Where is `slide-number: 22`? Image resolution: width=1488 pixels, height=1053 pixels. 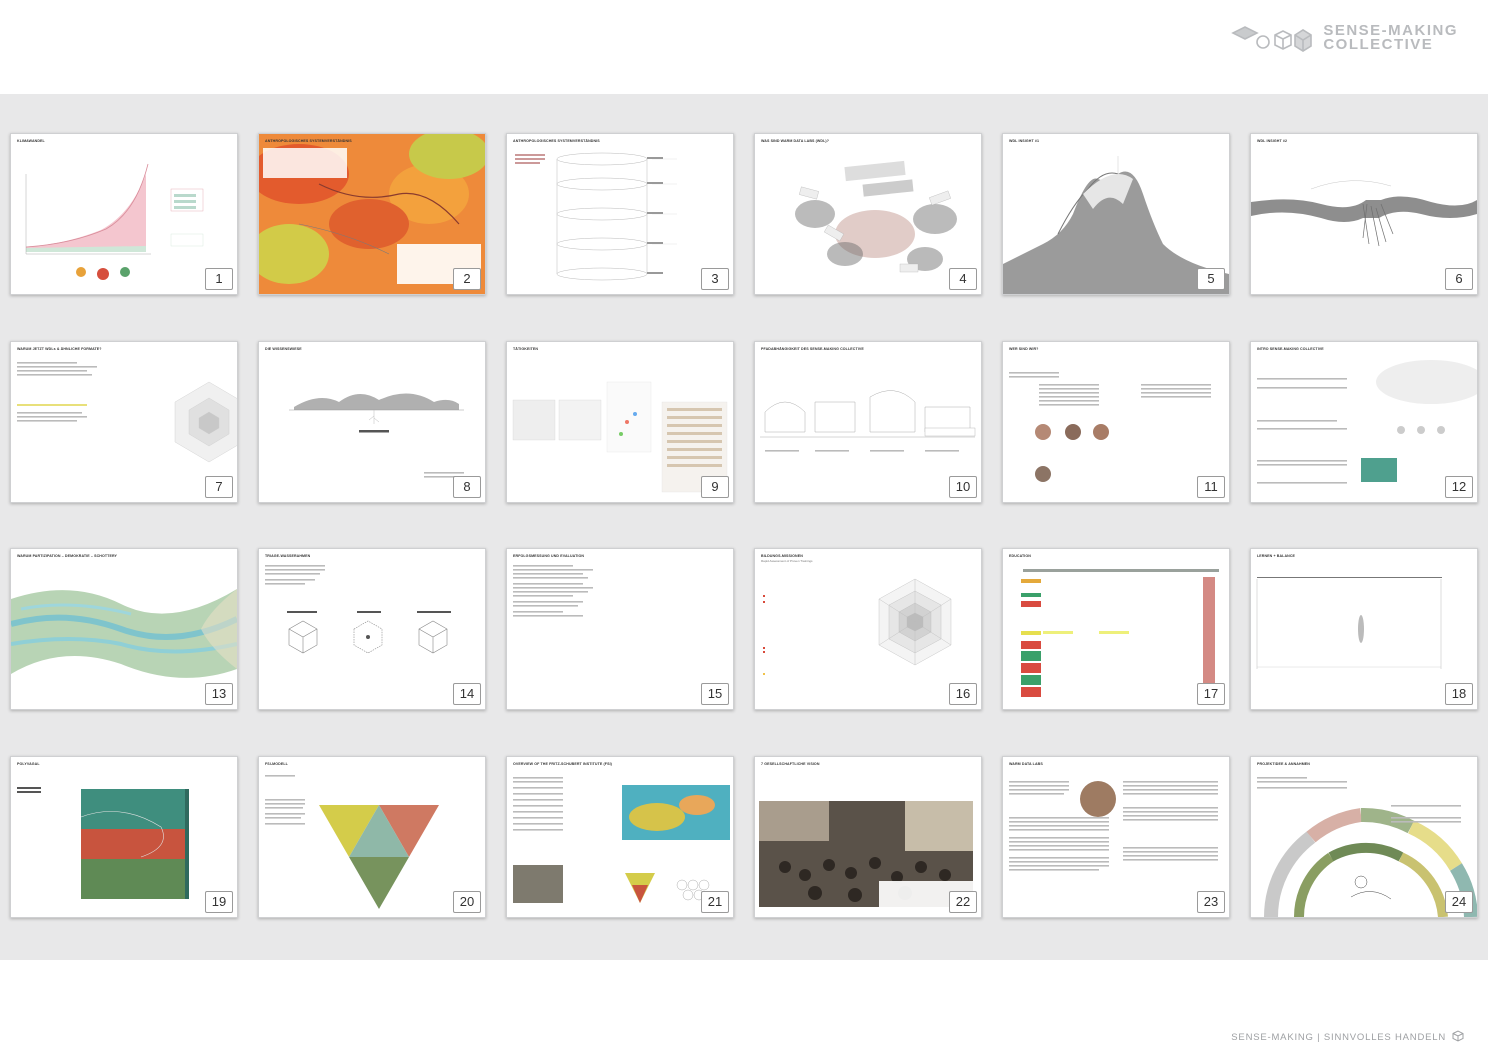 slide-number: 22 is located at coordinates (963, 902).